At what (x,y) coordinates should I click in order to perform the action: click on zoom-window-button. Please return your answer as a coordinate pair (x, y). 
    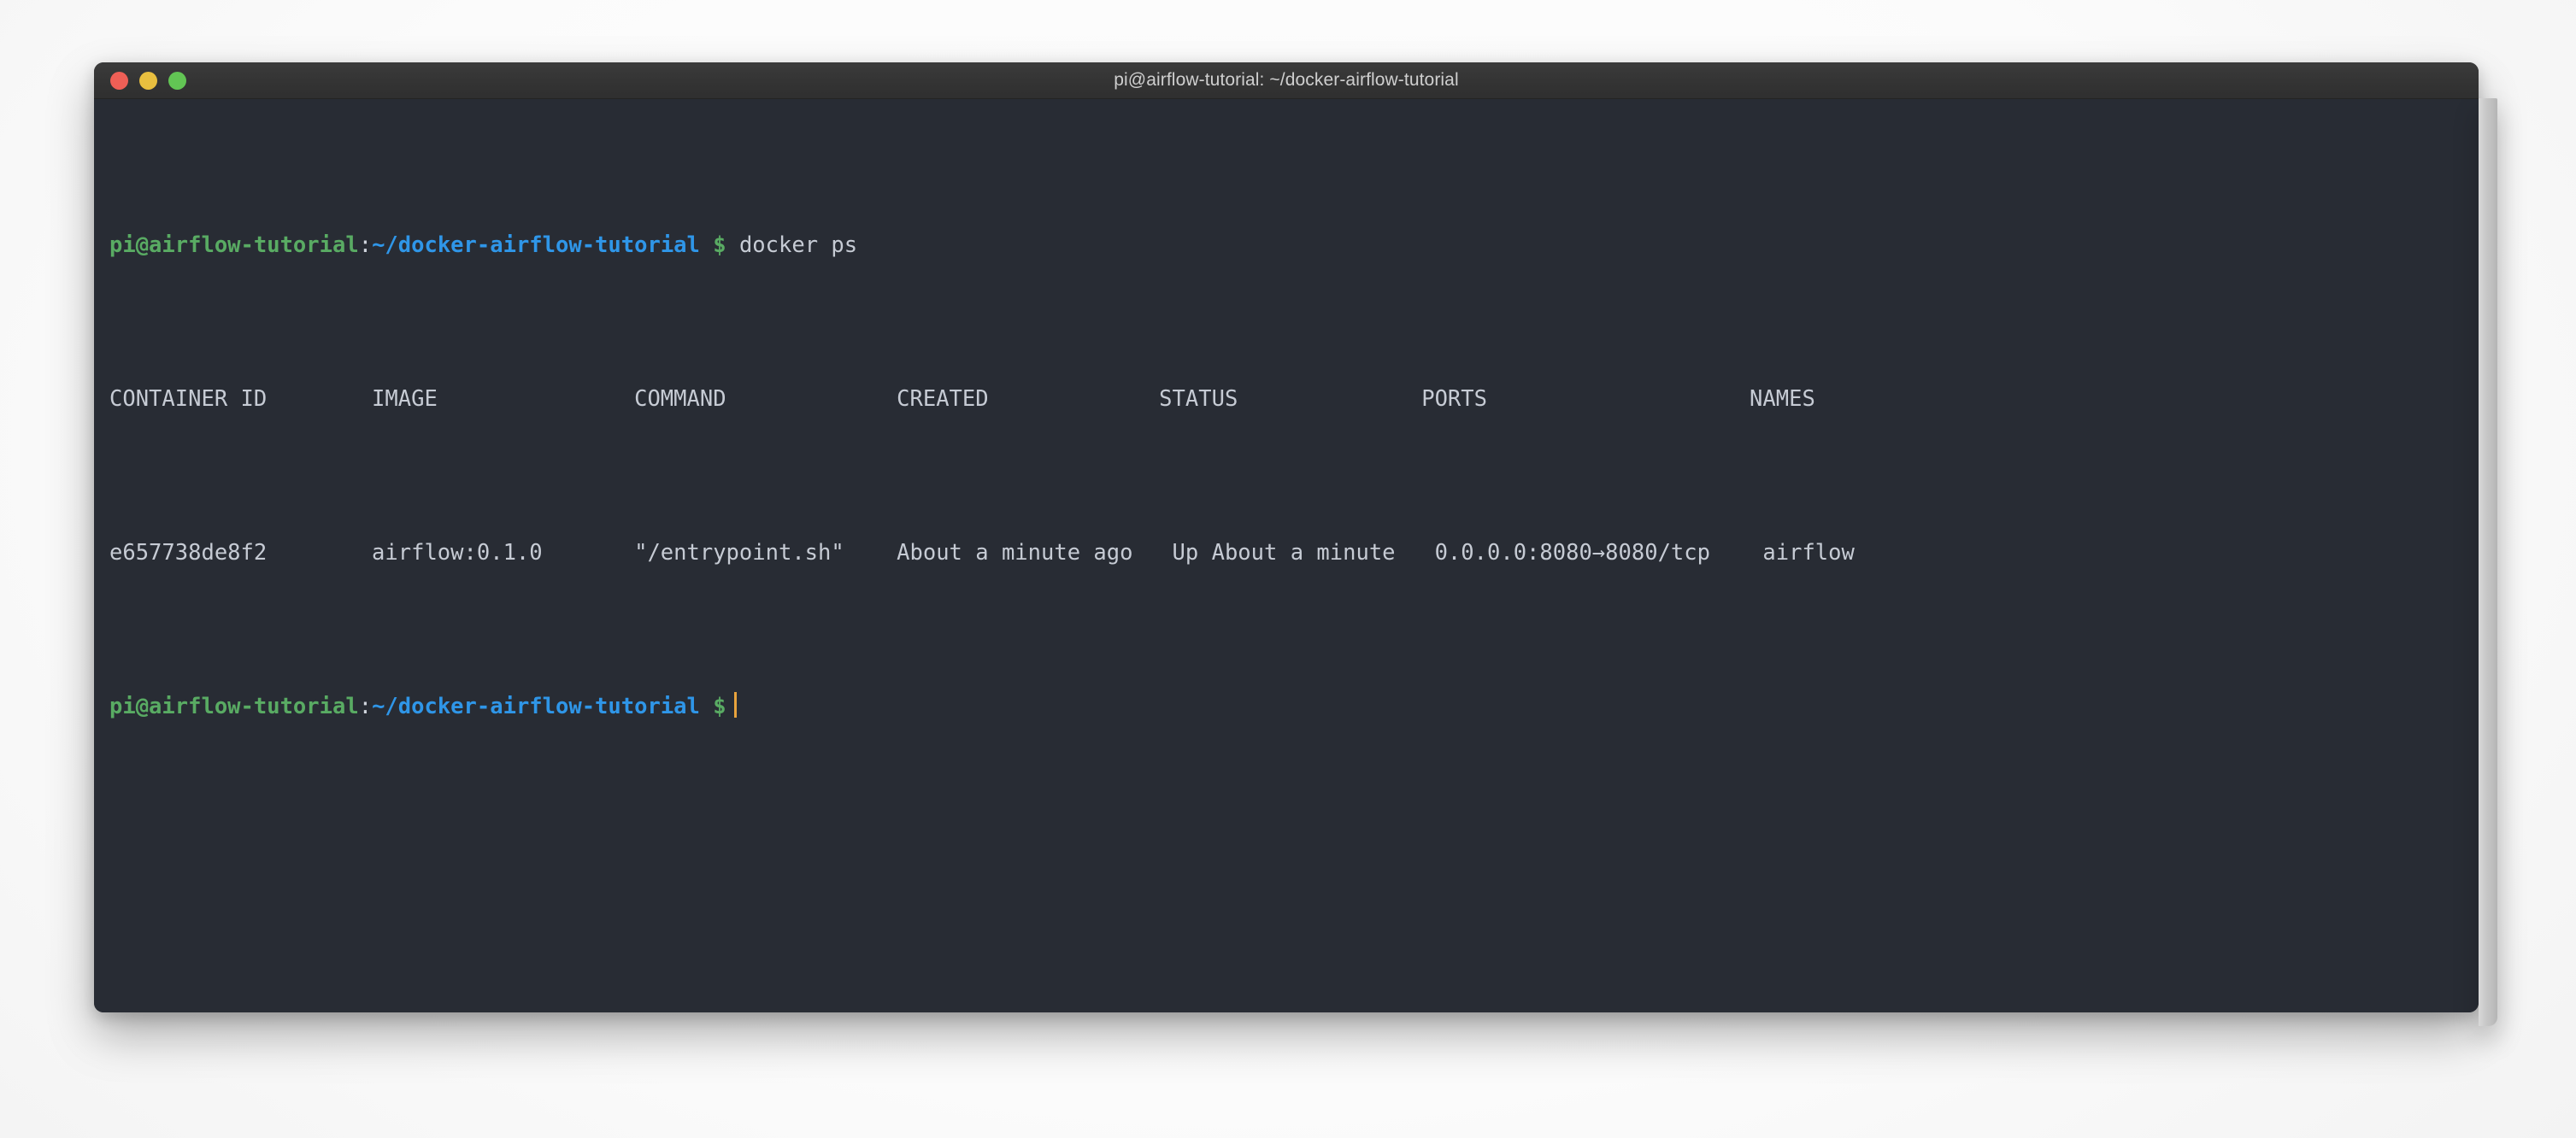
    Looking at the image, I should click on (177, 80).